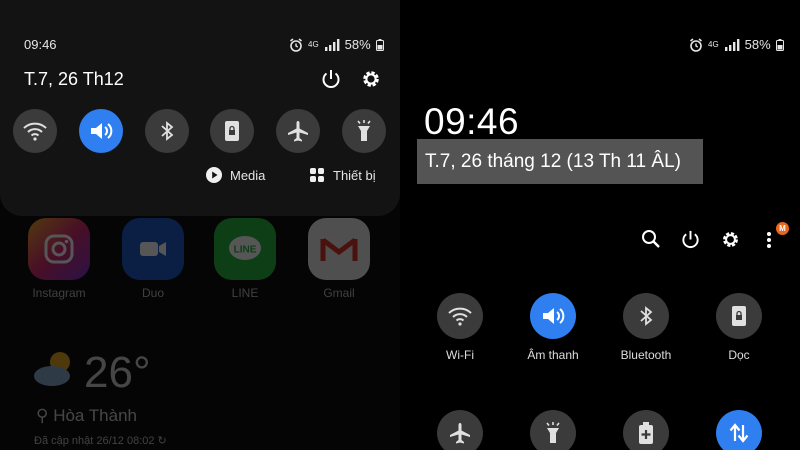  I want to click on video-camera-icon, so click(153, 249).